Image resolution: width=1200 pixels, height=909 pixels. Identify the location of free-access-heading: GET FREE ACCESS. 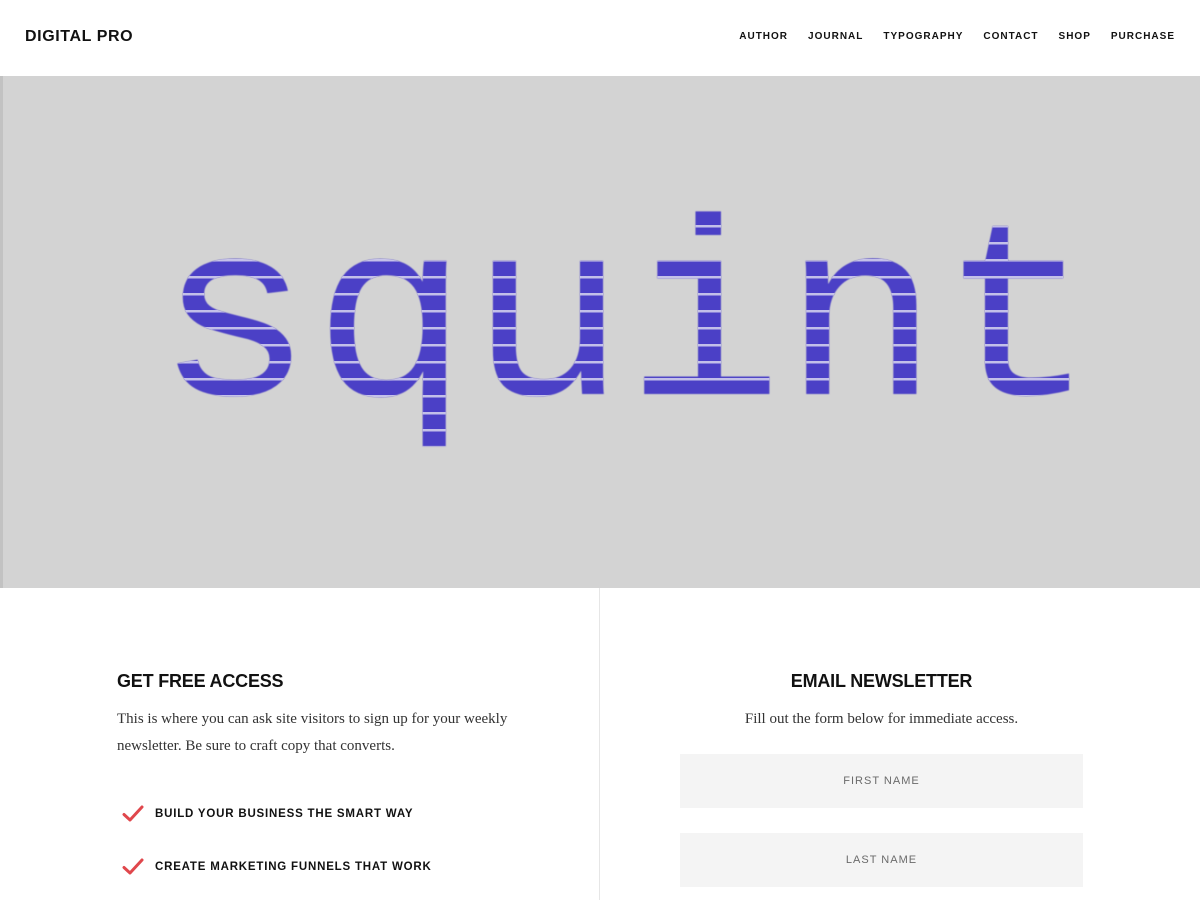
(200, 681).